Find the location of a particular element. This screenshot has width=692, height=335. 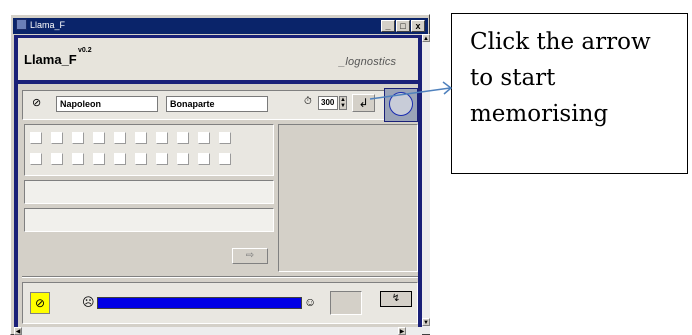

callout-arrow-line is located at coordinates (410, 93).